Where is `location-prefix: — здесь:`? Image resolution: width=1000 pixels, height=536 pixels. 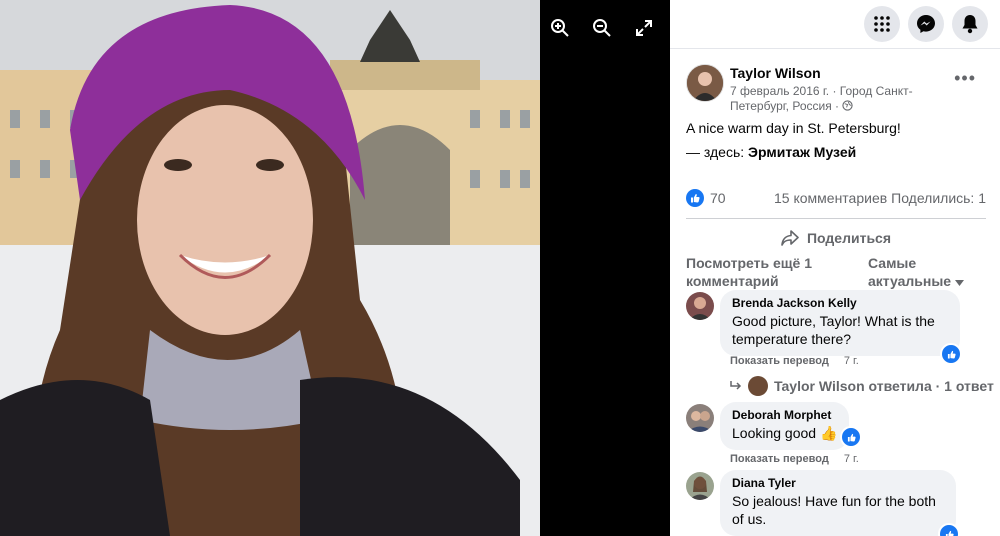
location-prefix: — здесь: is located at coordinates (717, 152).